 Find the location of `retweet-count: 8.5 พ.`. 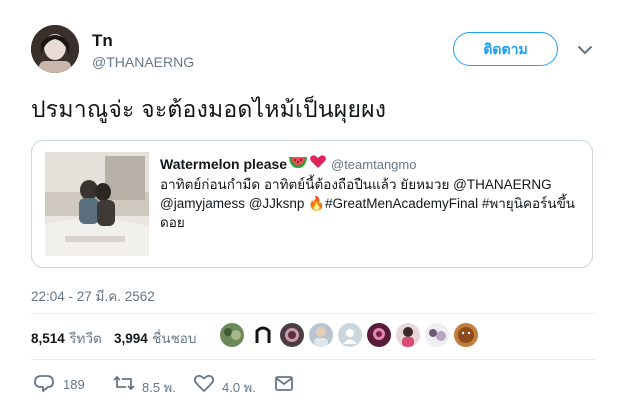

retweet-count: 8.5 พ. is located at coordinates (159, 387).